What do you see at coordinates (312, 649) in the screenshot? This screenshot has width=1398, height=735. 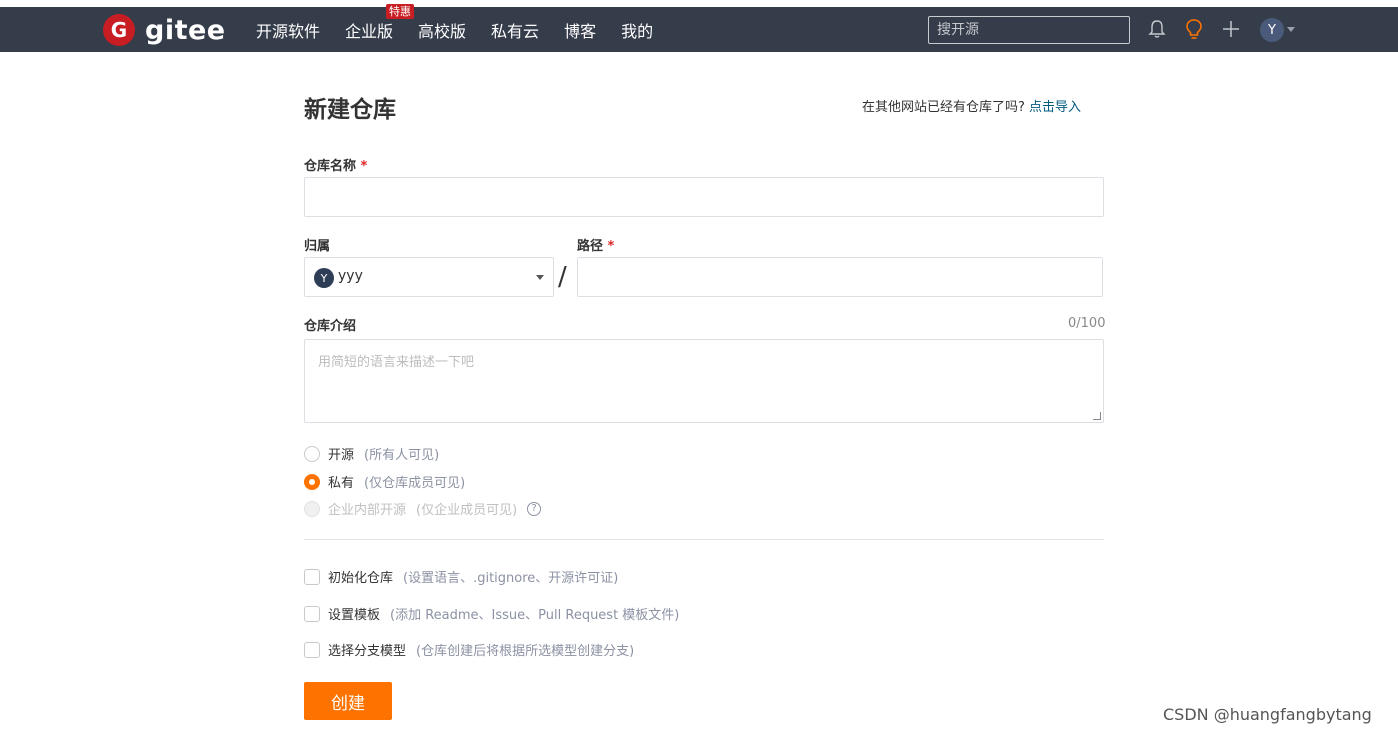 I see `checkbox-branch-model` at bounding box center [312, 649].